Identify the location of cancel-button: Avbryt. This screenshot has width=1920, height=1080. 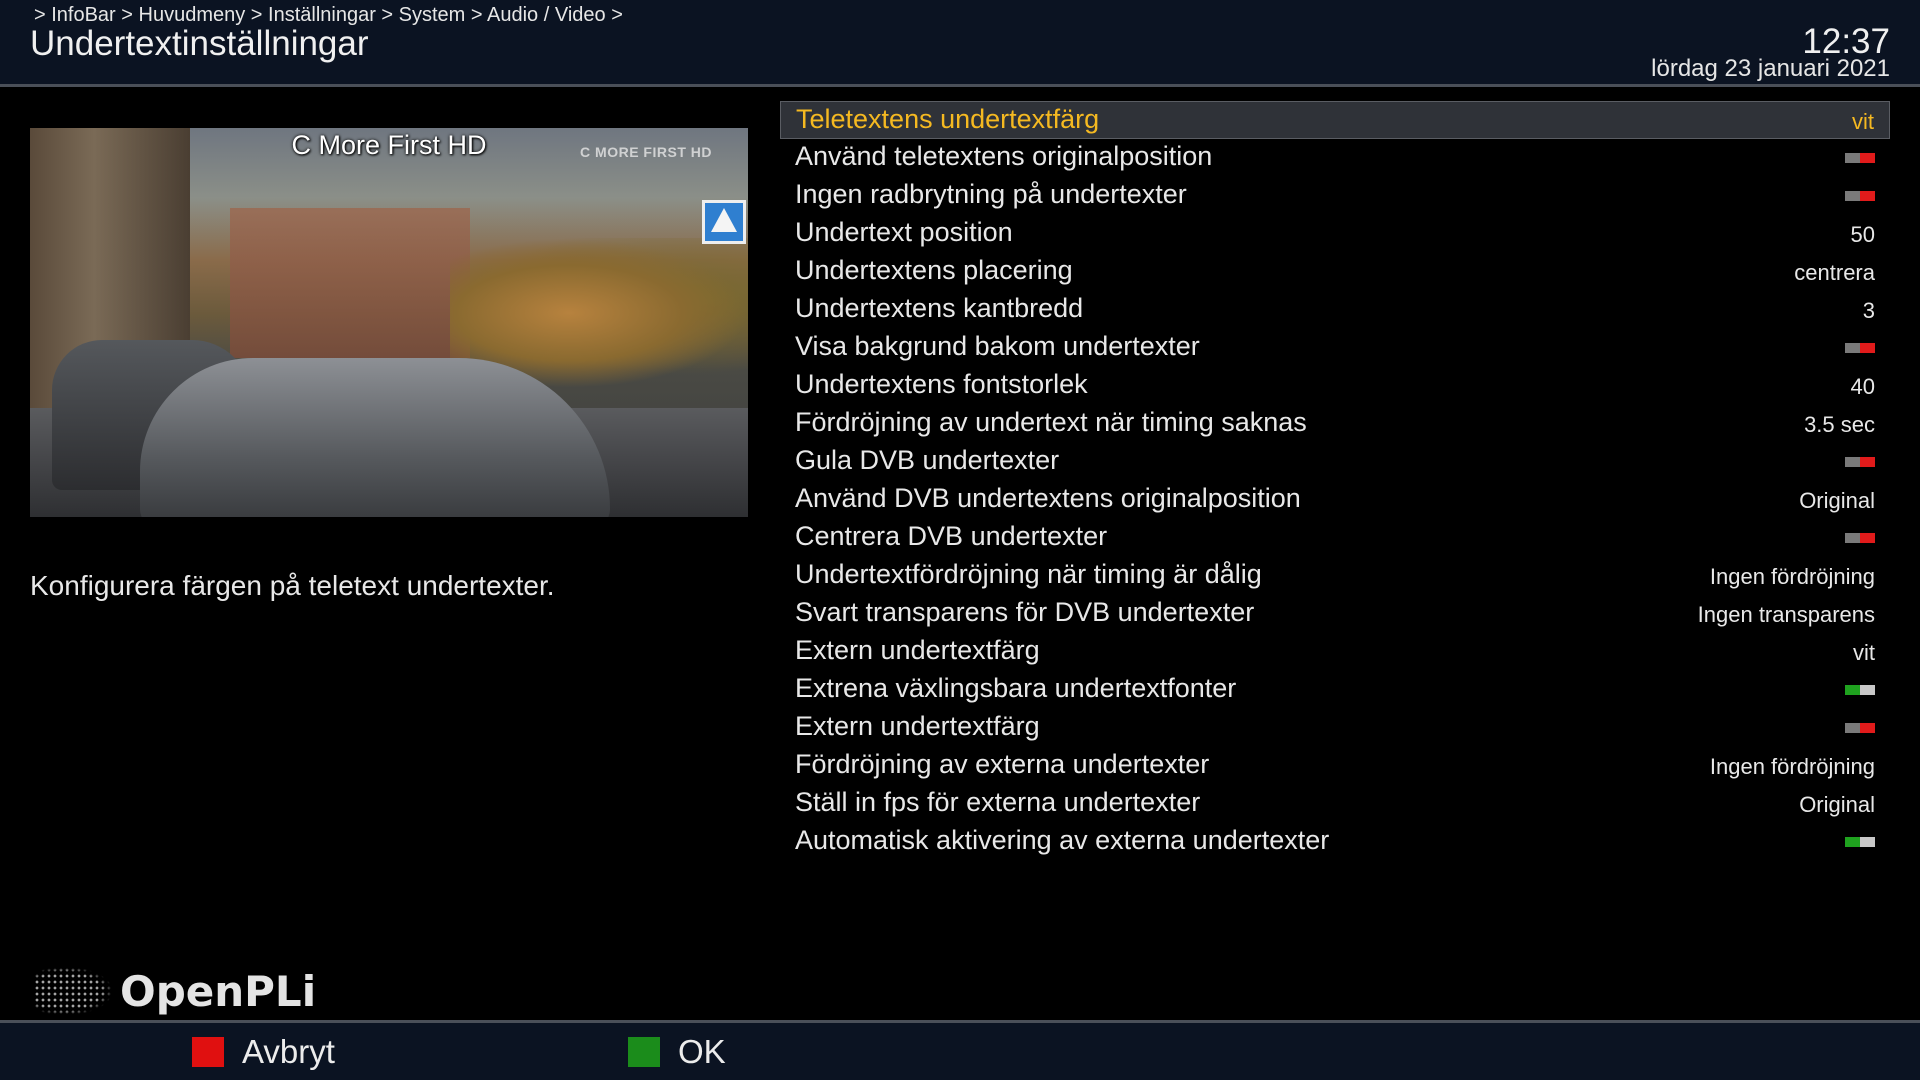
(263, 1052).